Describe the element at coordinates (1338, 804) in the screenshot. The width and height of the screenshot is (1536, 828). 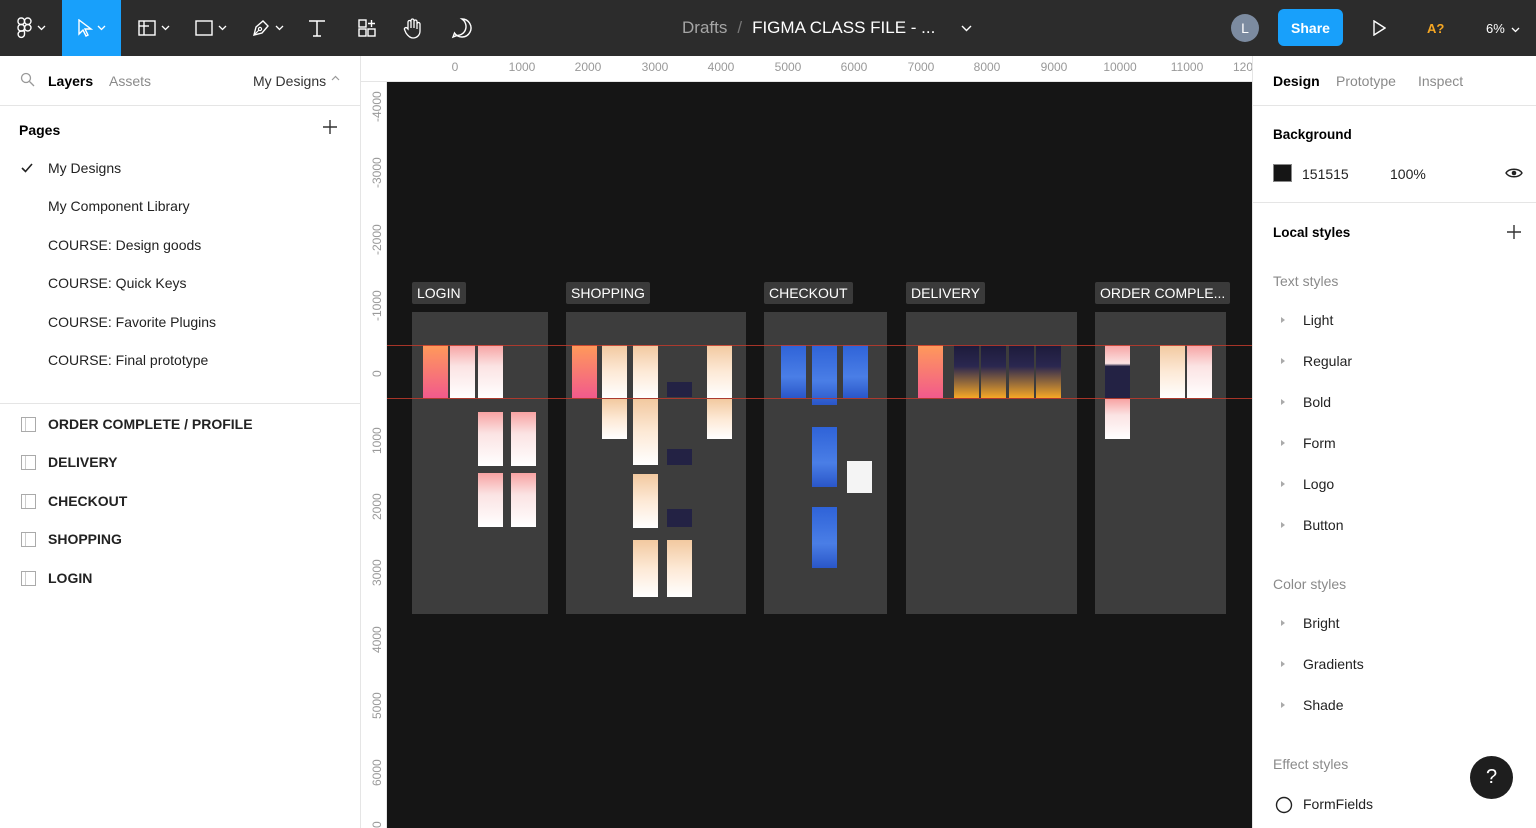
I see `effect-style-formfields: FormFields` at that location.